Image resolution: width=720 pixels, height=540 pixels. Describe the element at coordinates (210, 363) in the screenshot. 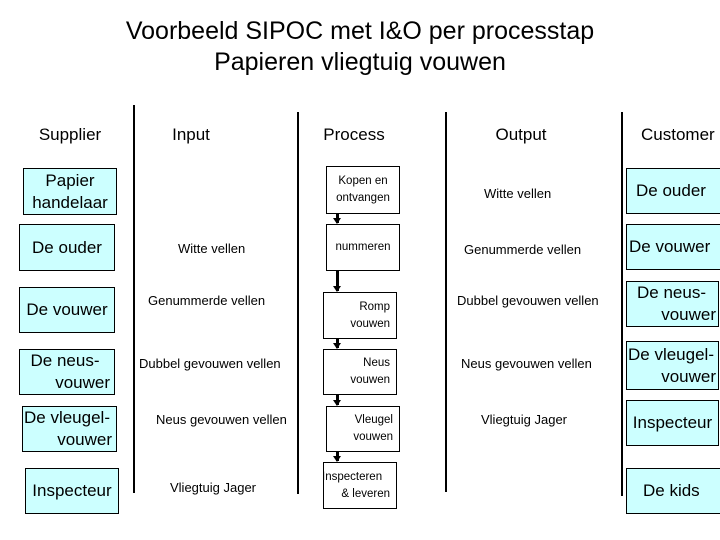

I see `input-item: Dubbel gevouwen vellen` at that location.